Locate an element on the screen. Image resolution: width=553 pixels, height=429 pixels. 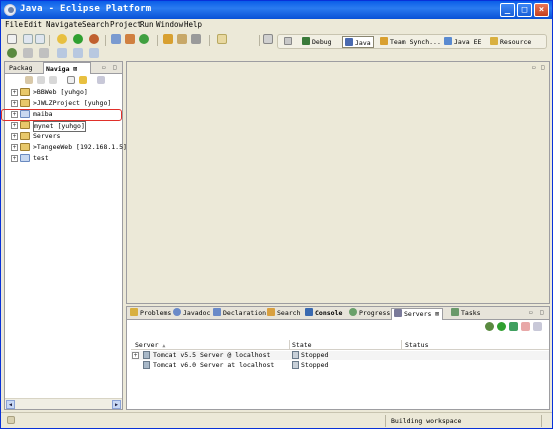
toggle-perspectives-button is located at coordinates (289, 42).